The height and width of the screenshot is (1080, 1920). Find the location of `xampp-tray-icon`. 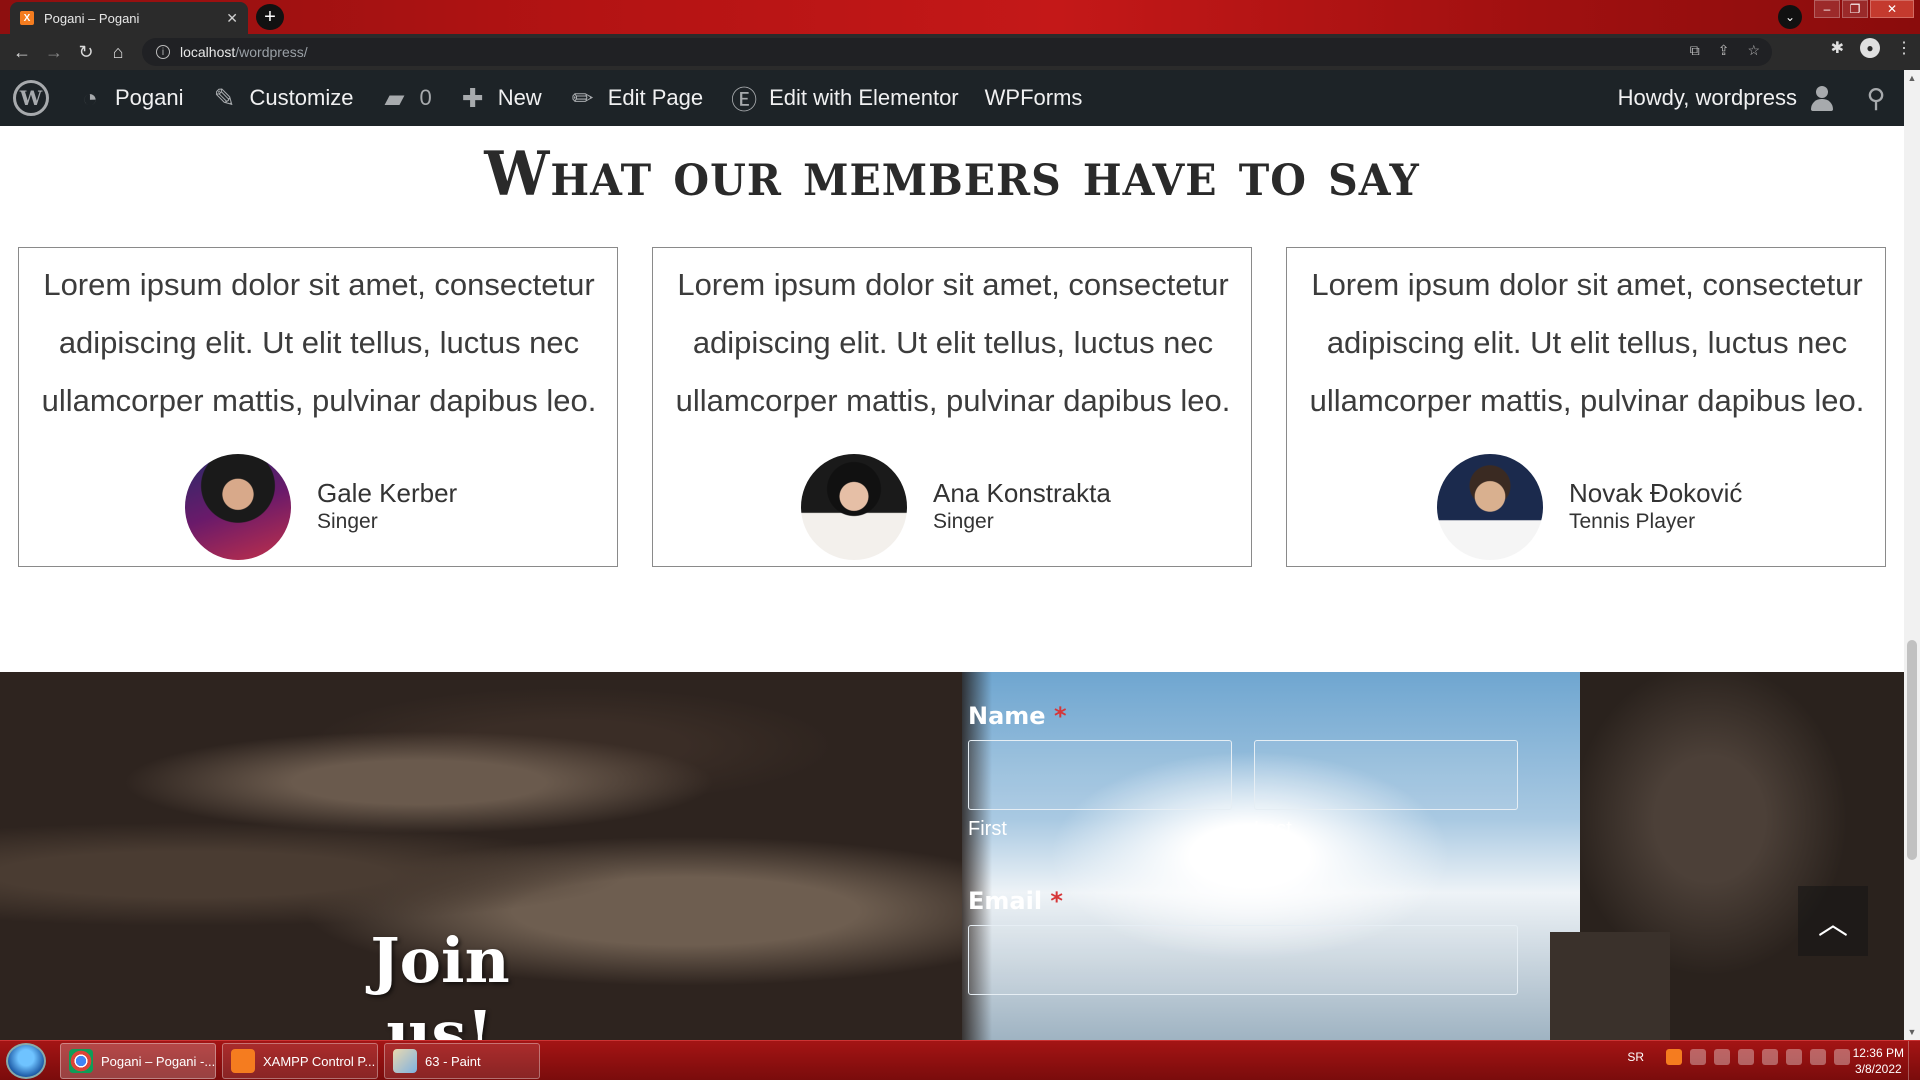

xampp-tray-icon is located at coordinates (1674, 1057).